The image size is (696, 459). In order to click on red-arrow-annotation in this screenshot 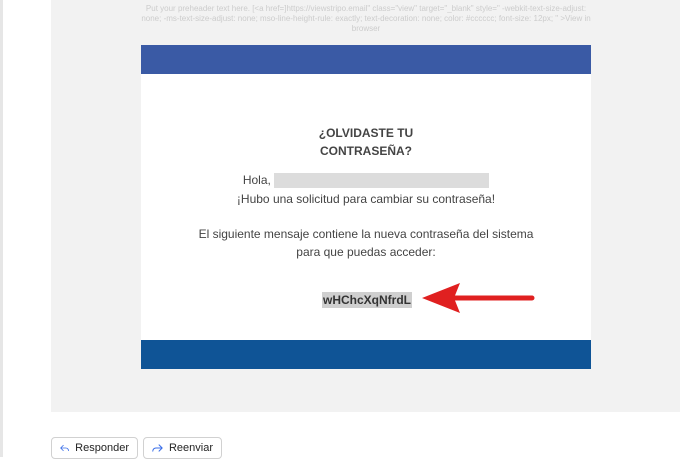, I will do `click(478, 298)`.